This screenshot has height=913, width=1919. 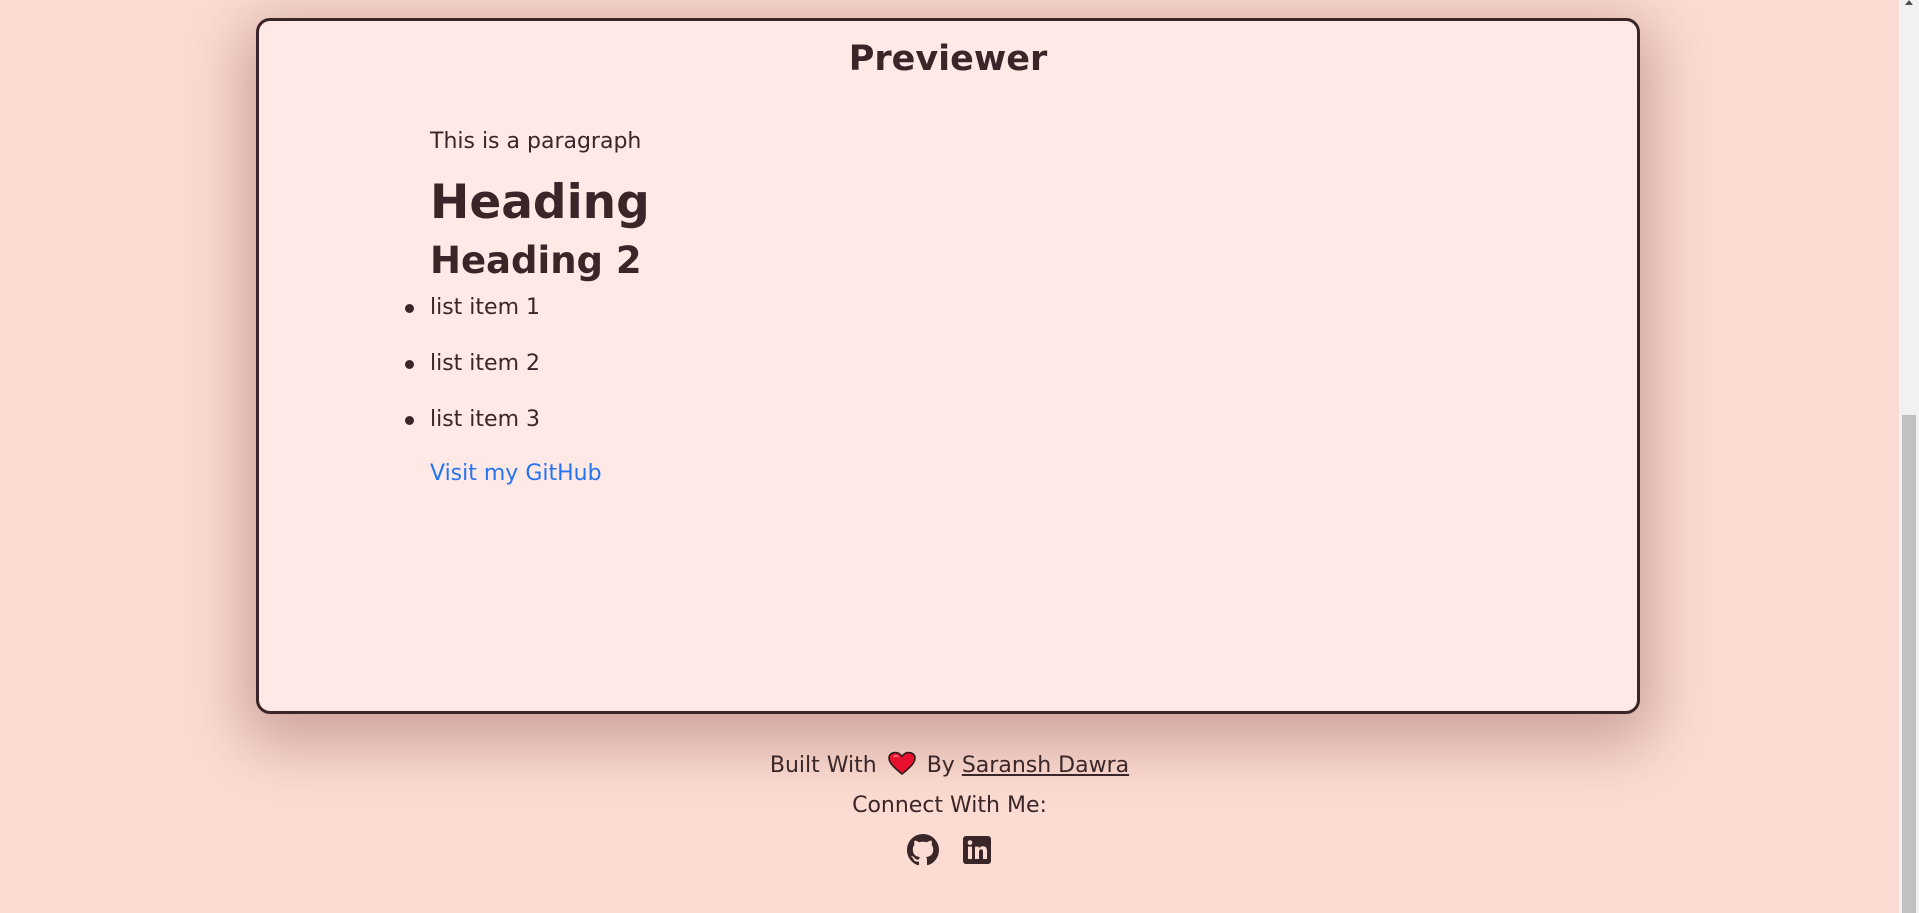 What do you see at coordinates (1045, 765) in the screenshot?
I see `author-link: Saransh Dawra` at bounding box center [1045, 765].